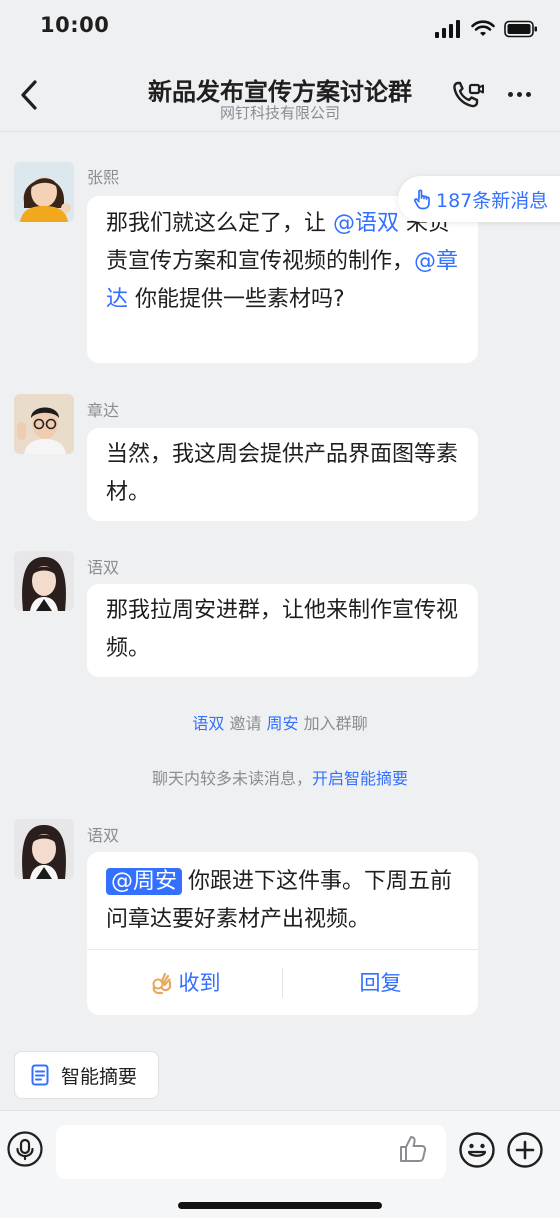 Image resolution: width=560 pixels, height=1218 pixels. What do you see at coordinates (282, 630) in the screenshot?
I see `message-bubble: 那我拉周安进群，让他来制作宣传视频。` at bounding box center [282, 630].